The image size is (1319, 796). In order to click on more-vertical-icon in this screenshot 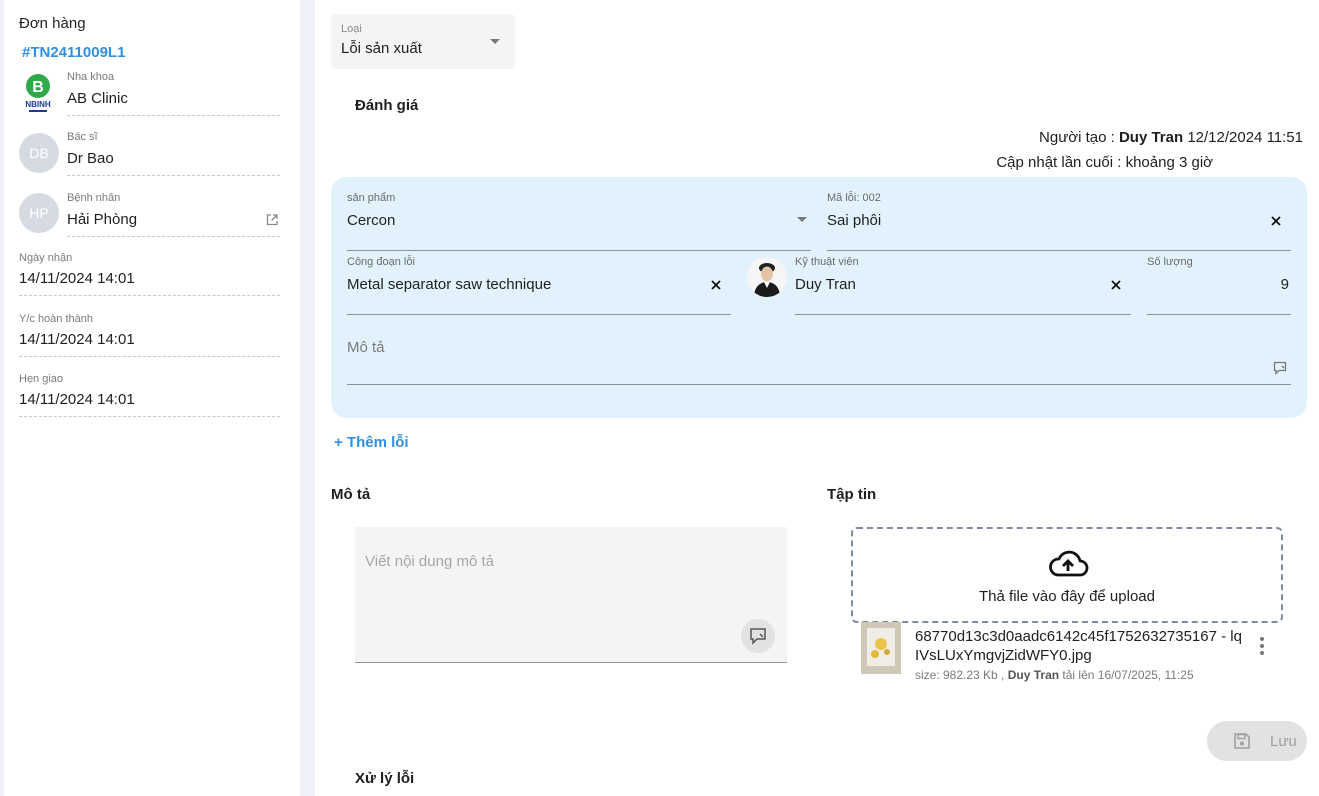, I will do `click(1262, 646)`.